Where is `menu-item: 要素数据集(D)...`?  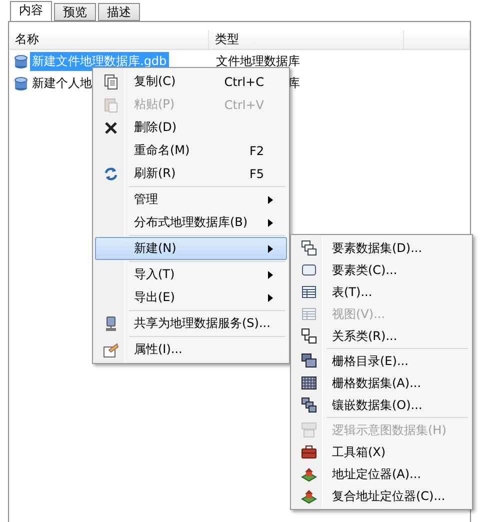
menu-item: 要素数据集(D)... is located at coordinates (381, 248).